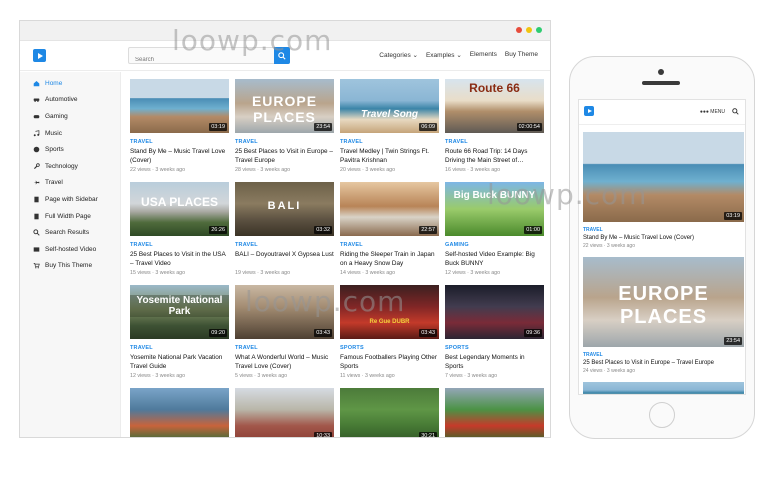  I want to click on nav-buy-theme: Buy Theme, so click(521, 55).